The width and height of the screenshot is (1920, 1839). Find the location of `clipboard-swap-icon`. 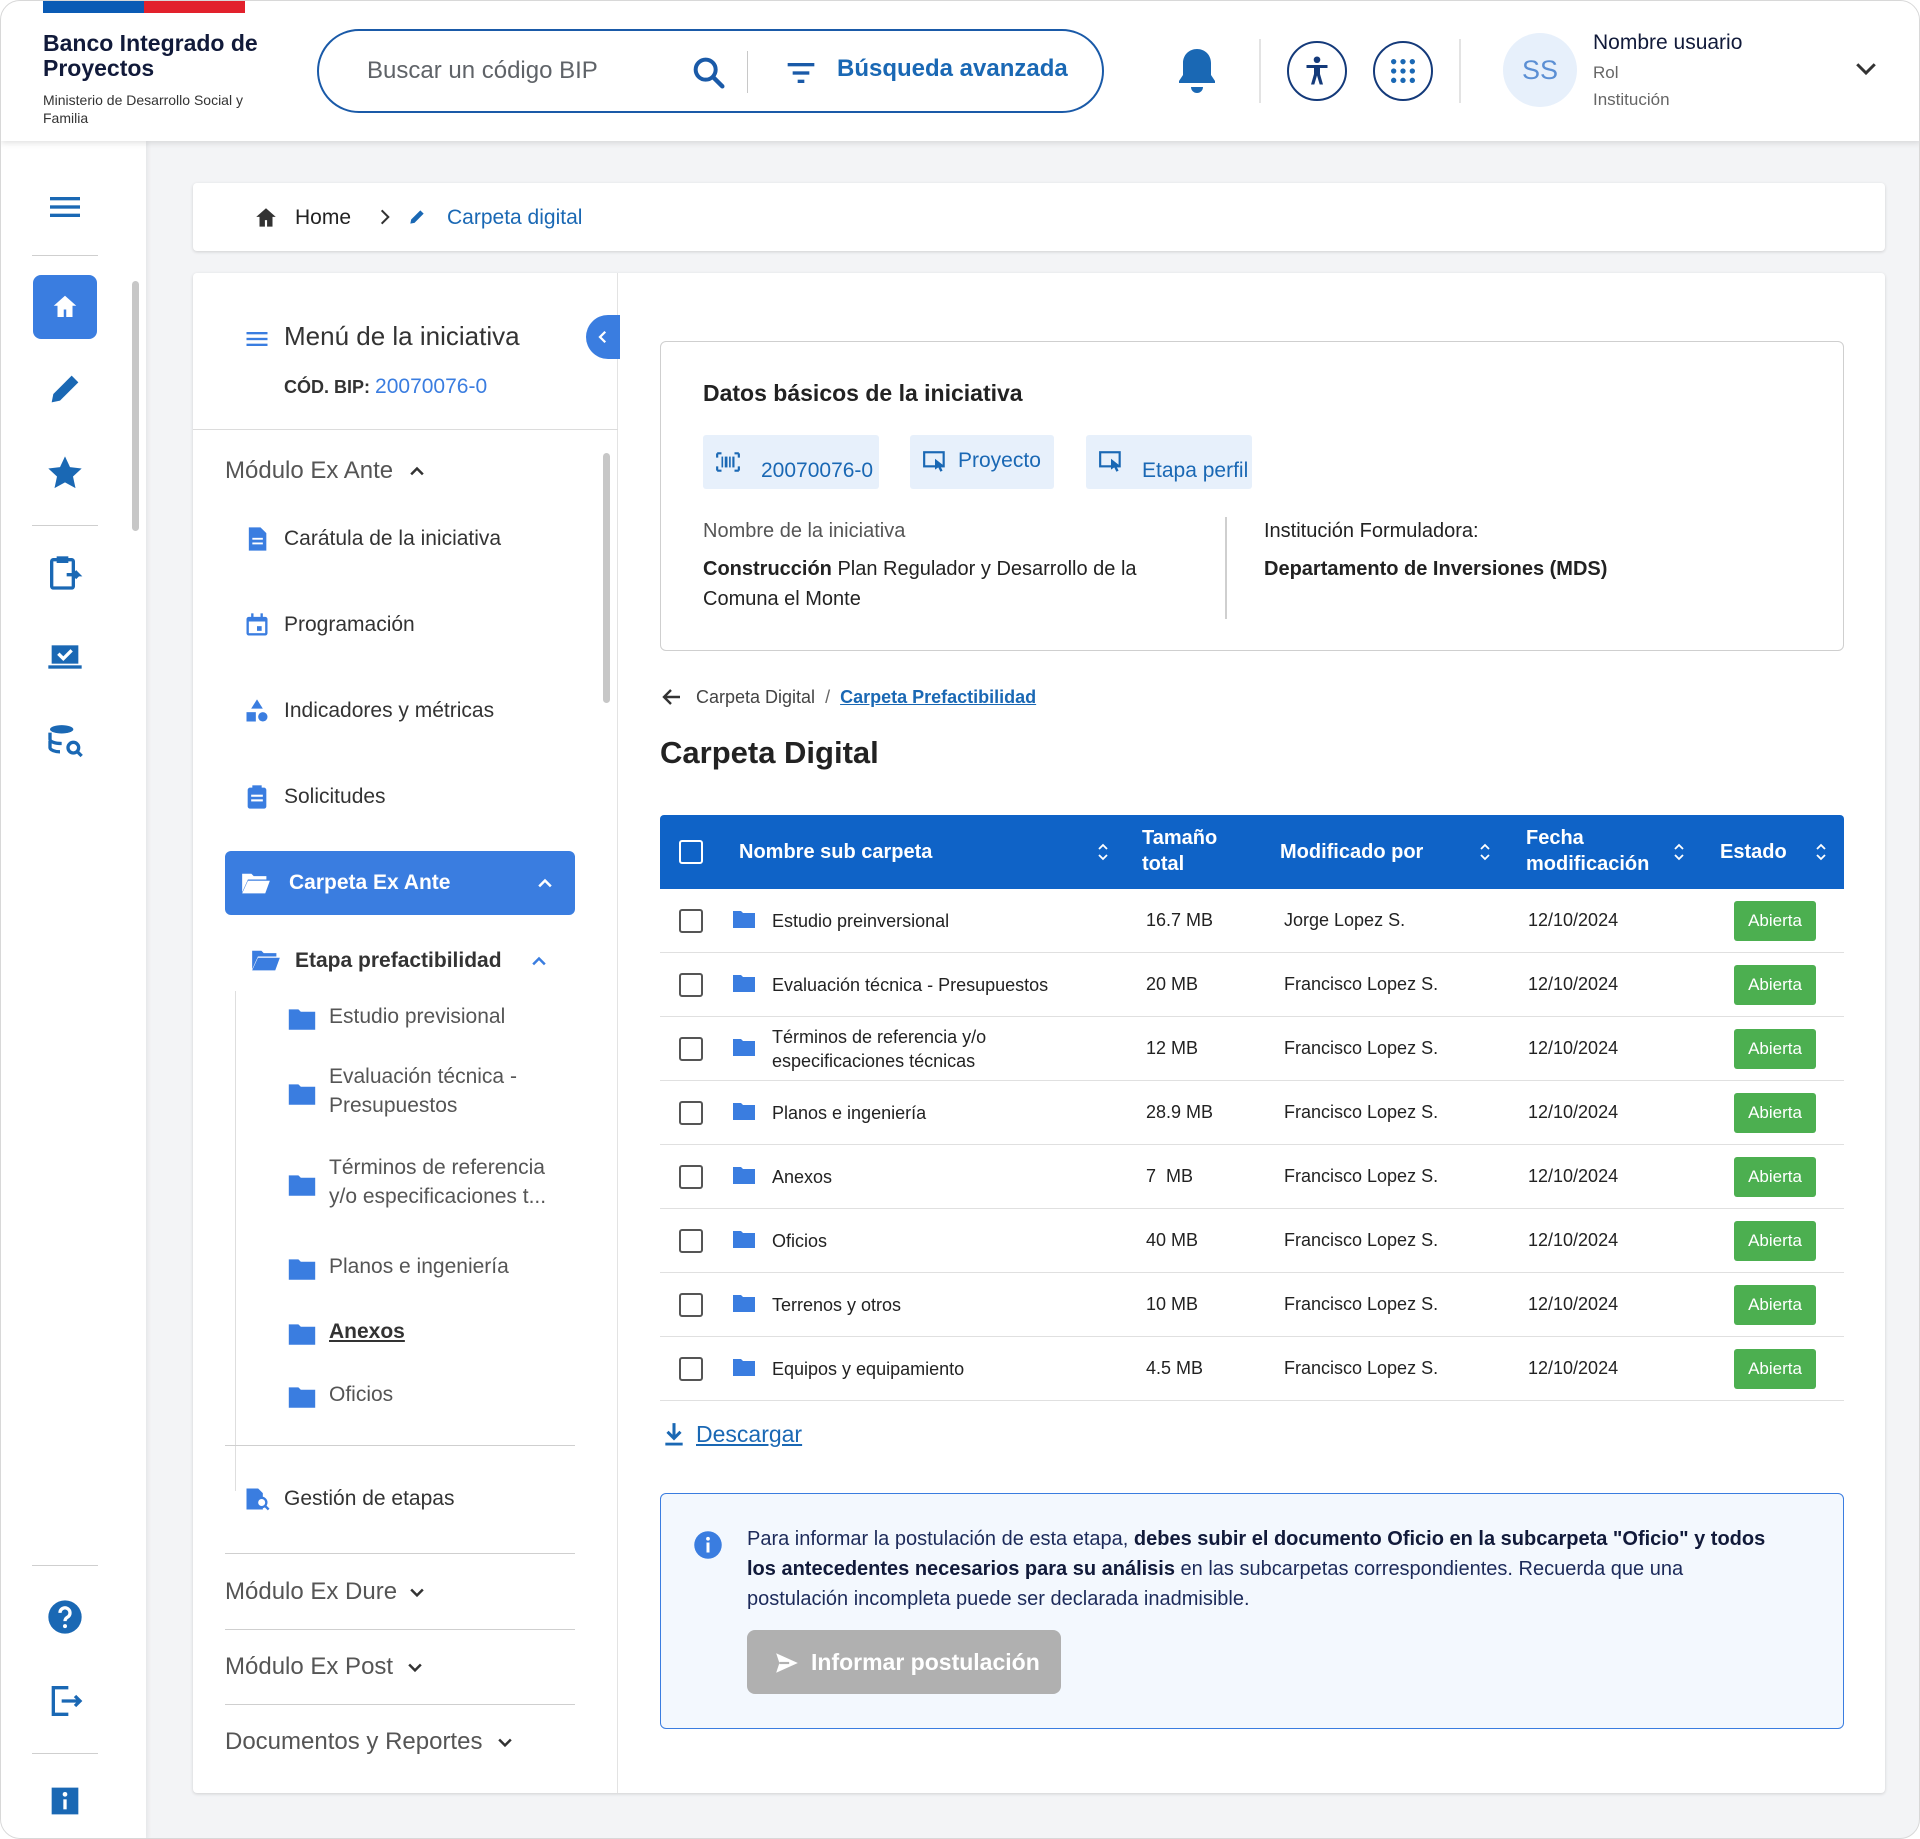

clipboard-swap-icon is located at coordinates (65, 573).